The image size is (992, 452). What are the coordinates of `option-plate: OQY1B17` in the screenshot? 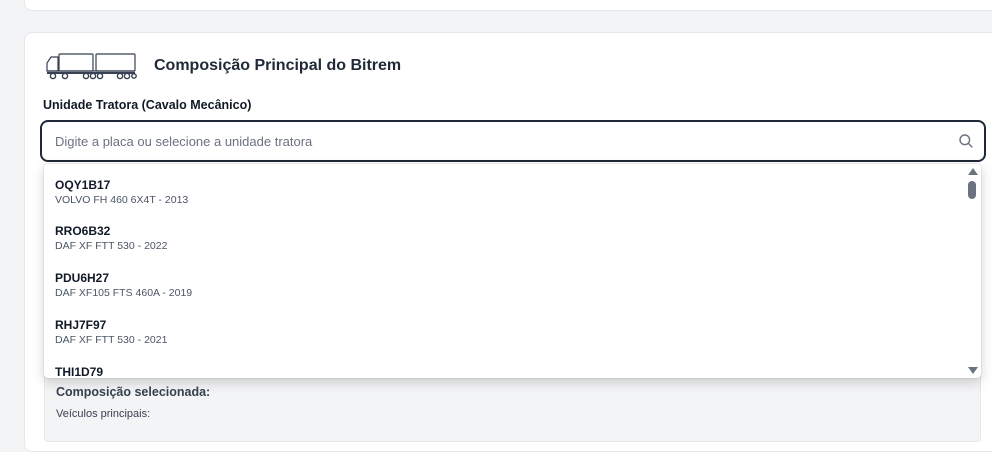 It's located at (83, 185).